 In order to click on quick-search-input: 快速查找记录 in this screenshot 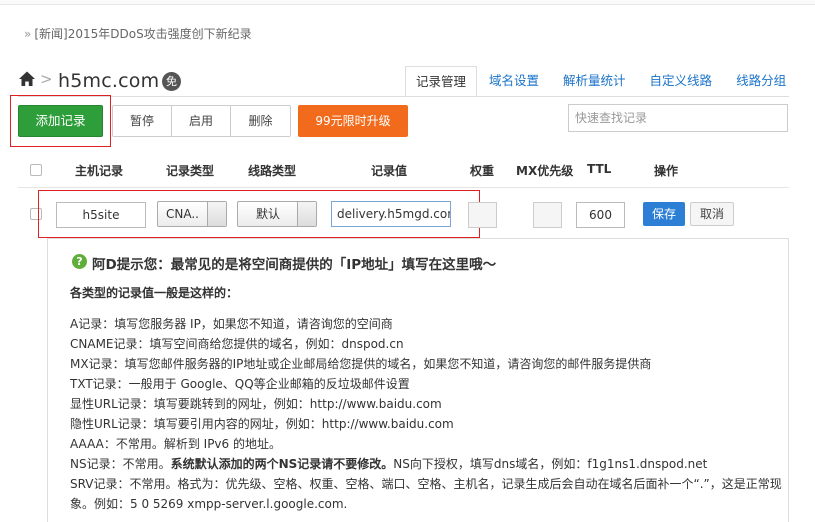, I will do `click(678, 118)`.